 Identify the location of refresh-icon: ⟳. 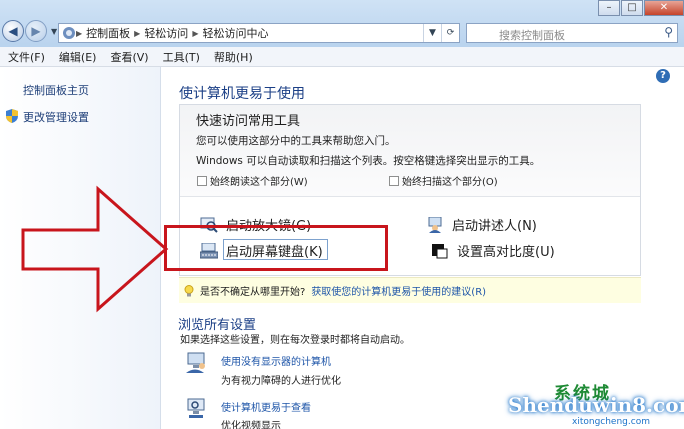
(450, 33).